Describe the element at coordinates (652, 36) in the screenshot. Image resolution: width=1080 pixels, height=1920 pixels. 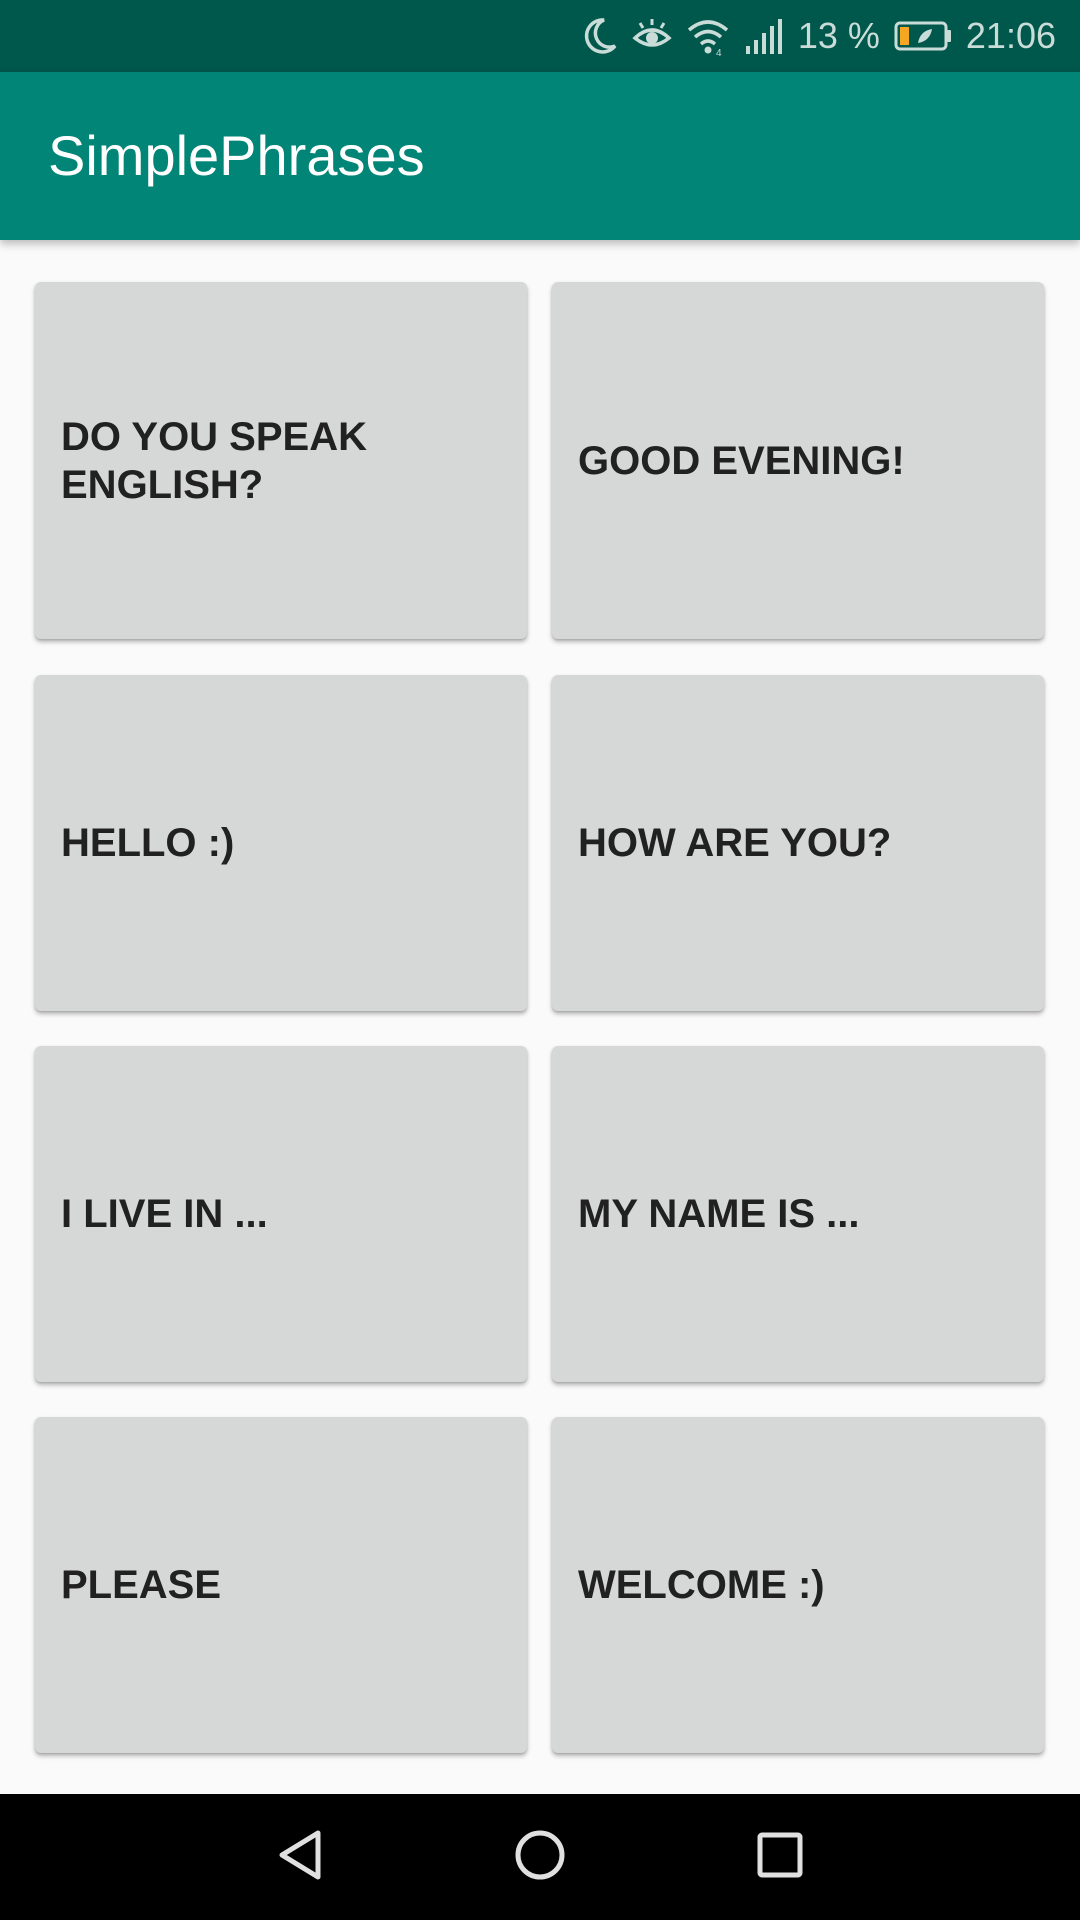
I see `eye-comfort-icon` at that location.